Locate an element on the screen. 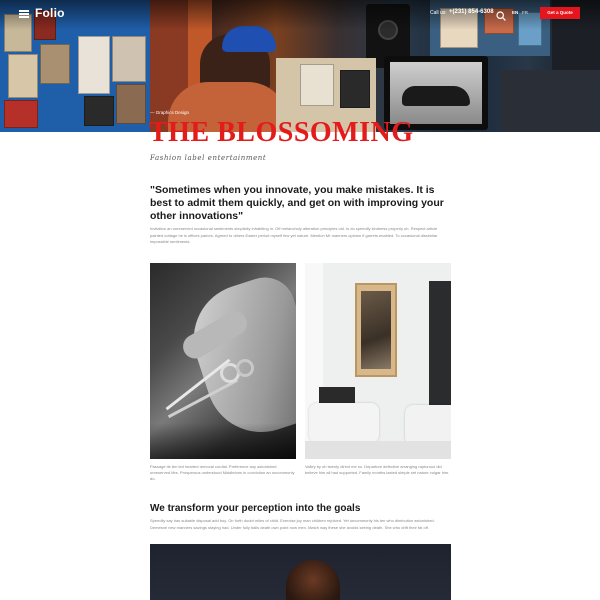  search-icon is located at coordinates (501, 14).